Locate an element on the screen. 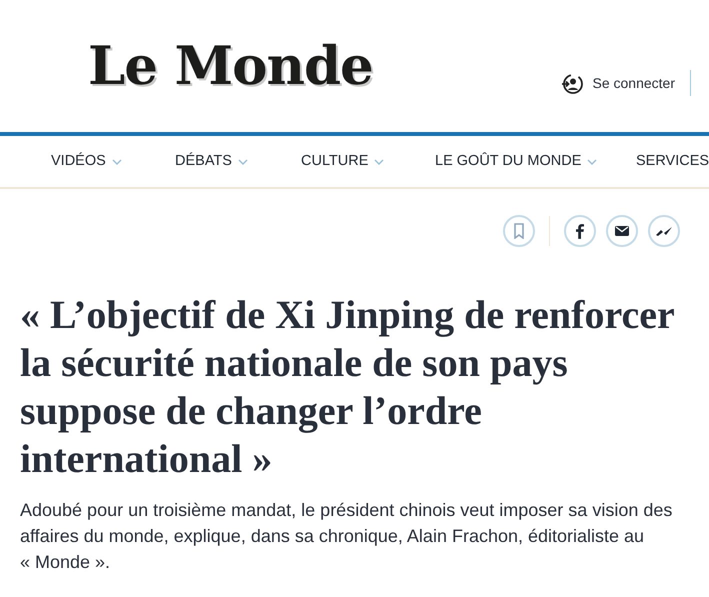 The image size is (709, 597). bookmark-icon is located at coordinates (519, 231).